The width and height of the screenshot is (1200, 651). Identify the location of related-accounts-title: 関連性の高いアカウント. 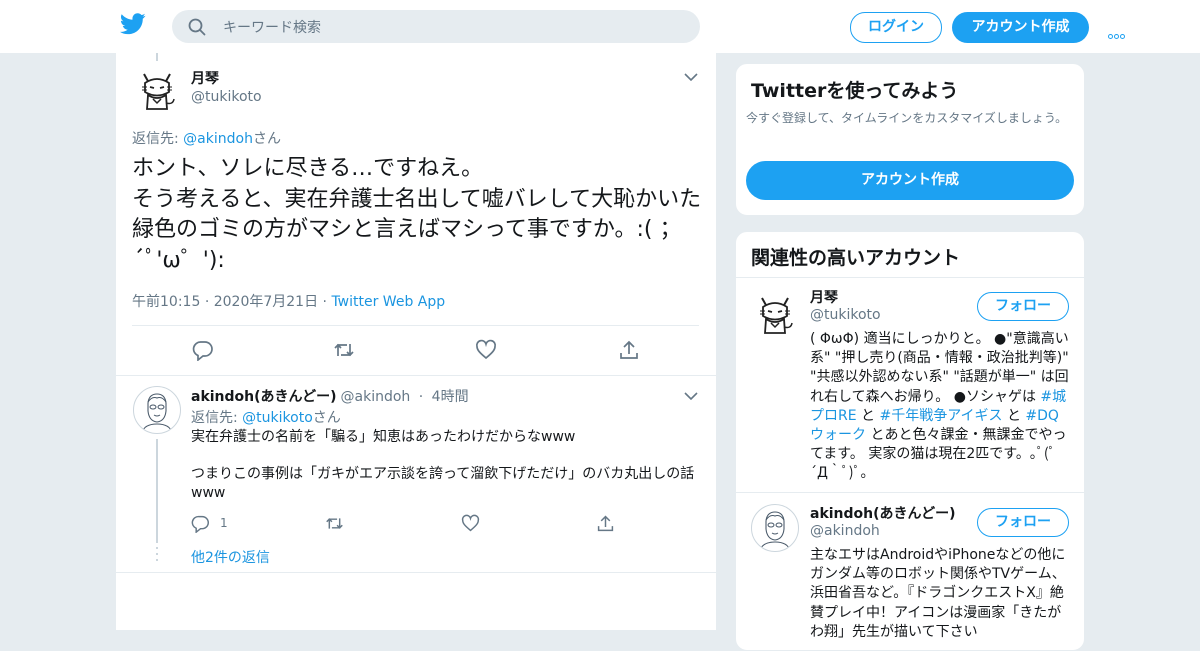
(856, 258).